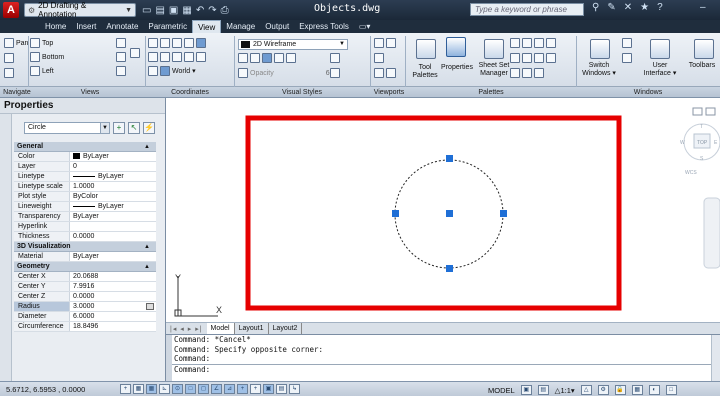 This screenshot has height=396, width=720. Describe the element at coordinates (697, 111) in the screenshot. I see `viewport-minimize-icon` at that location.